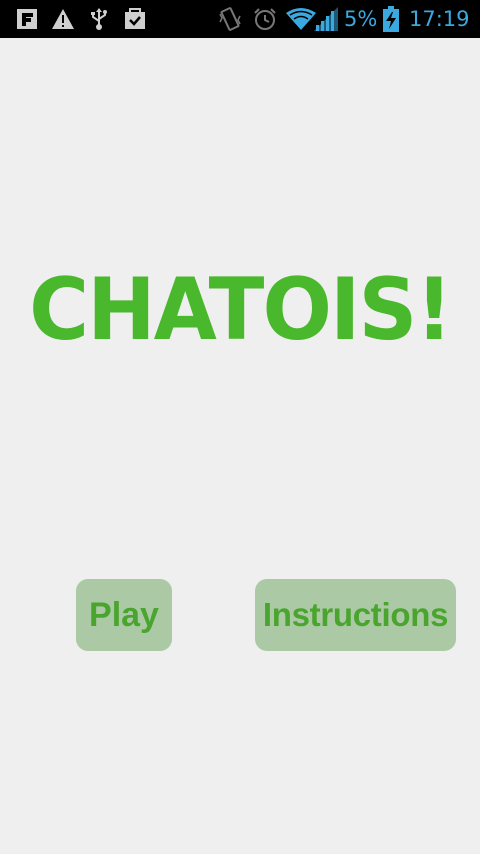 The width and height of the screenshot is (480, 854). I want to click on vibrate-icon, so click(230, 19).